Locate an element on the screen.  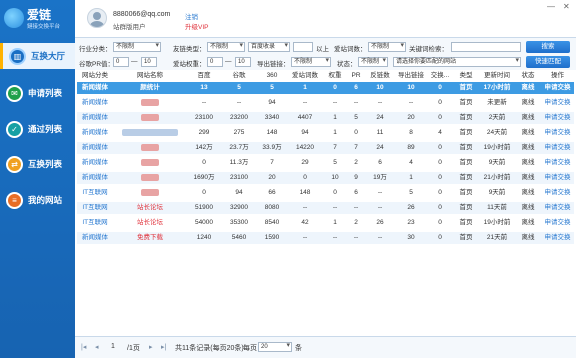
table-row: IT互联网 0 94 66 148 0 6 -- 5 0 首页 9天前 离线 申请交换 is located at coordinates (325, 193).